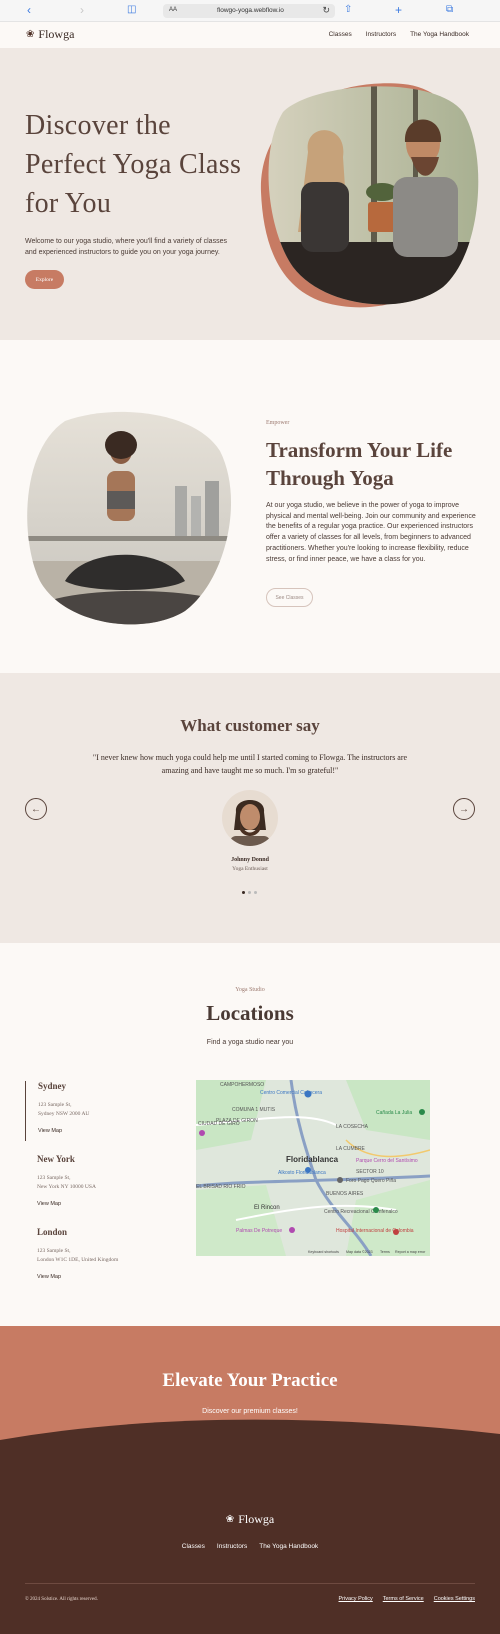 The height and width of the screenshot is (1634, 500). What do you see at coordinates (259, 1231) in the screenshot?
I see `map-label: Palmas De Potreque` at bounding box center [259, 1231].